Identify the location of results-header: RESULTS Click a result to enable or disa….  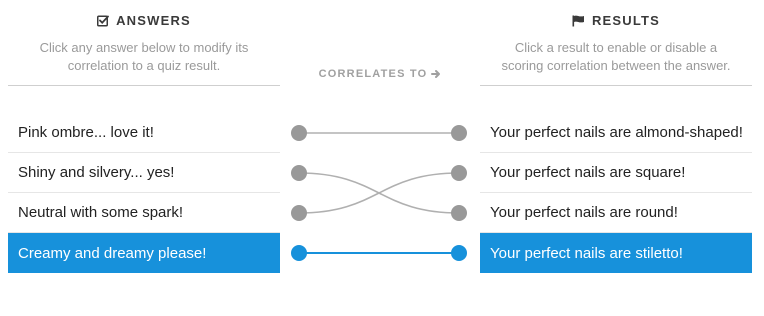
(616, 43).